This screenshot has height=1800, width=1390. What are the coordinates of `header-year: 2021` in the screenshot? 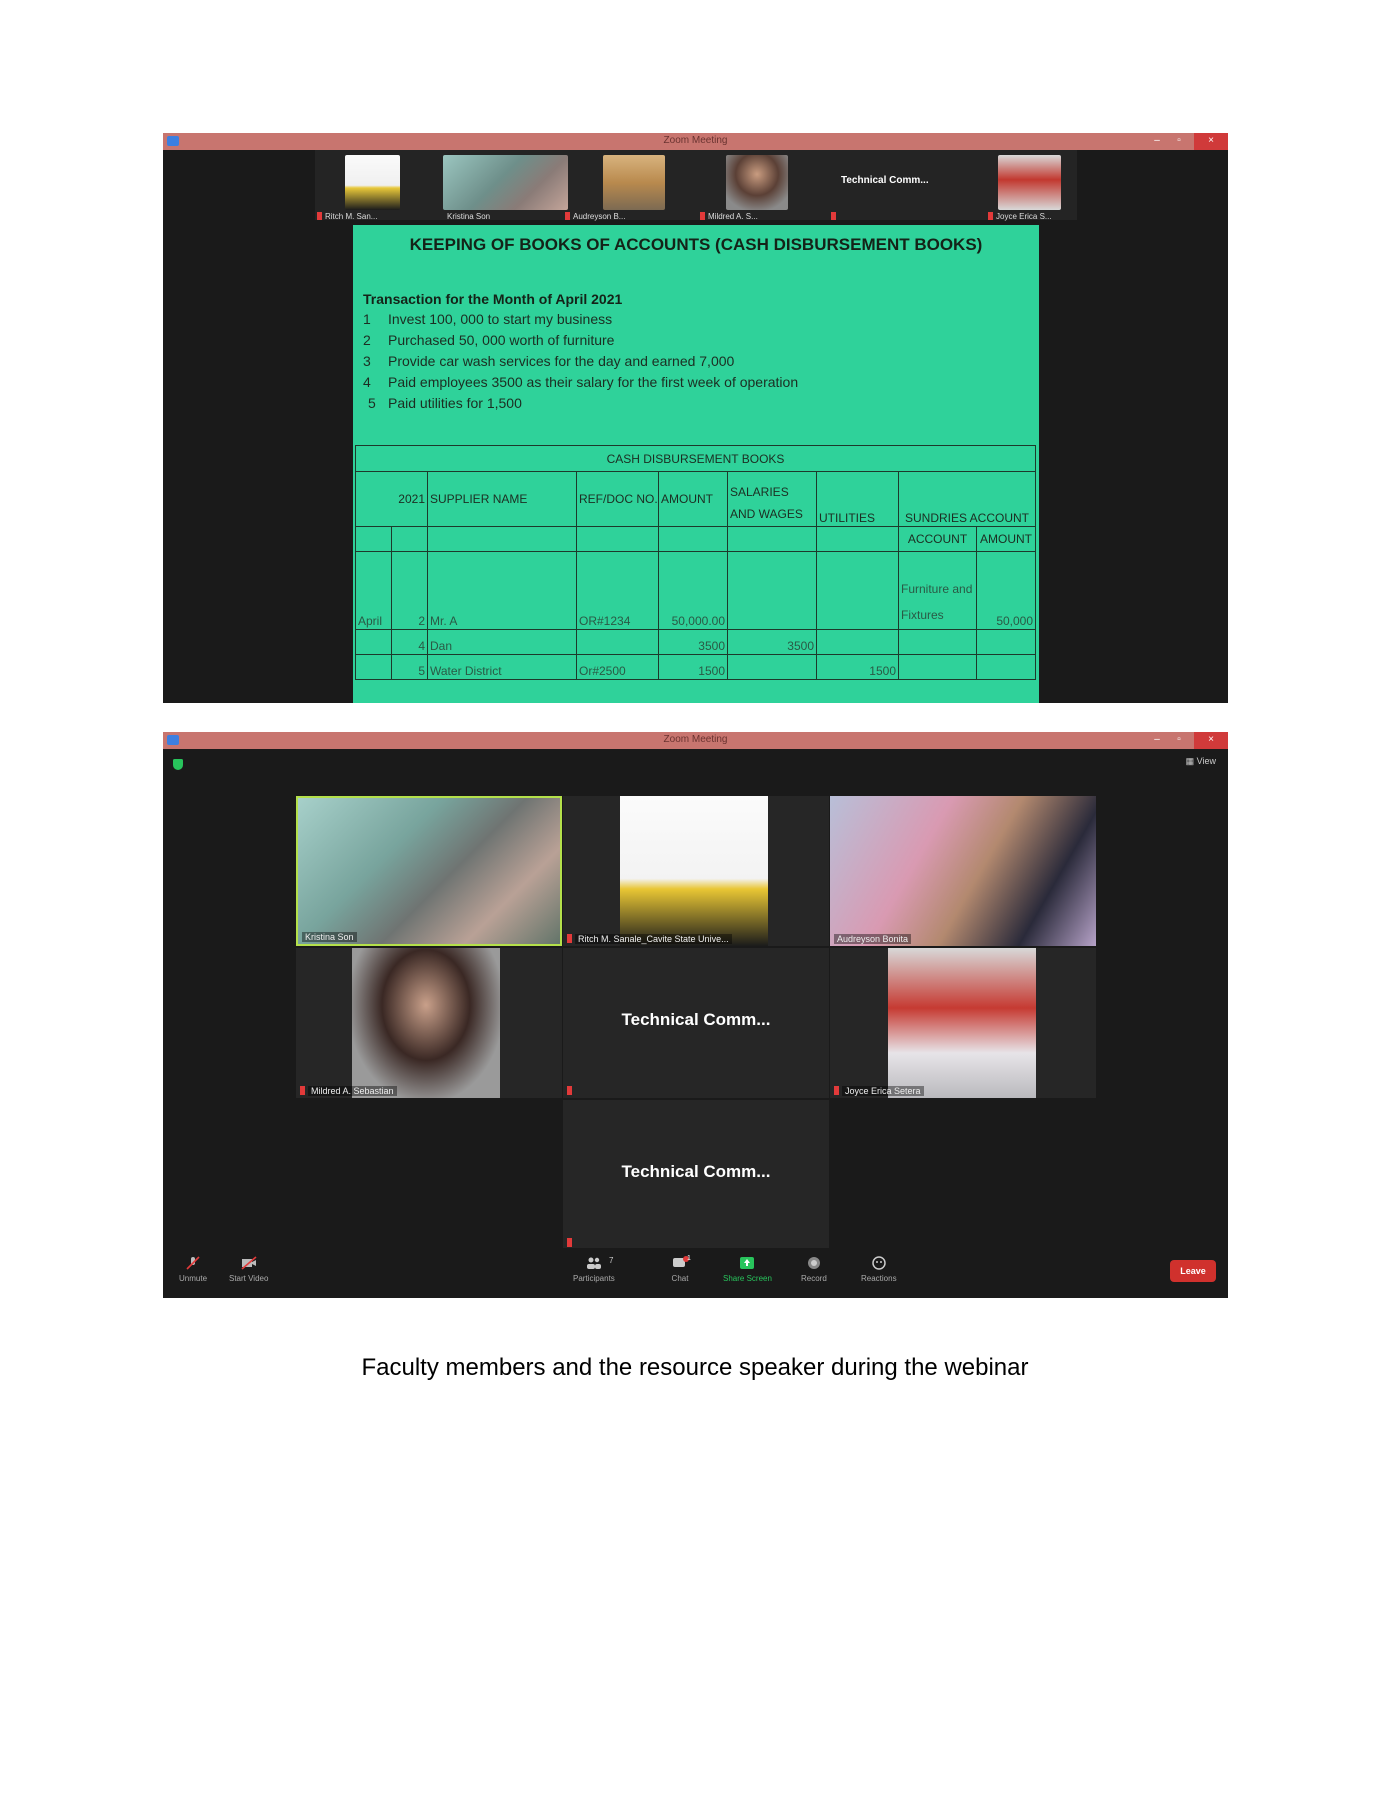 It's located at (391, 499).